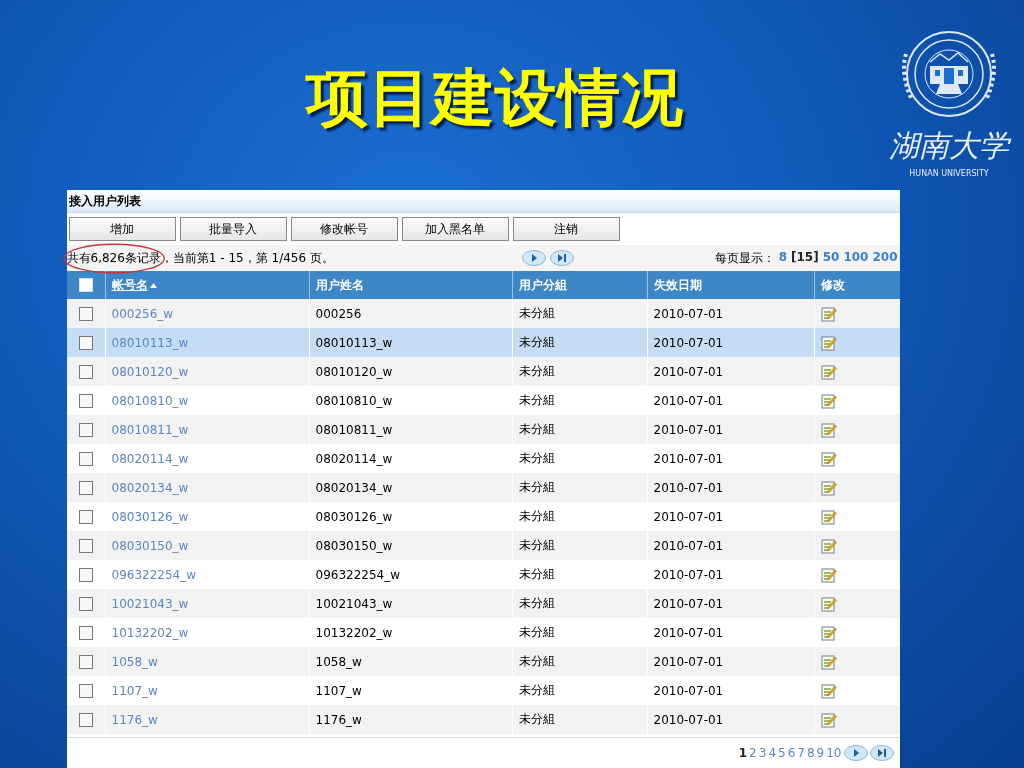 This screenshot has height=768, width=1024. What do you see at coordinates (247, 258) in the screenshot?
I see `record-summary: ，当前第1 - 15，第 1/456 页。` at bounding box center [247, 258].